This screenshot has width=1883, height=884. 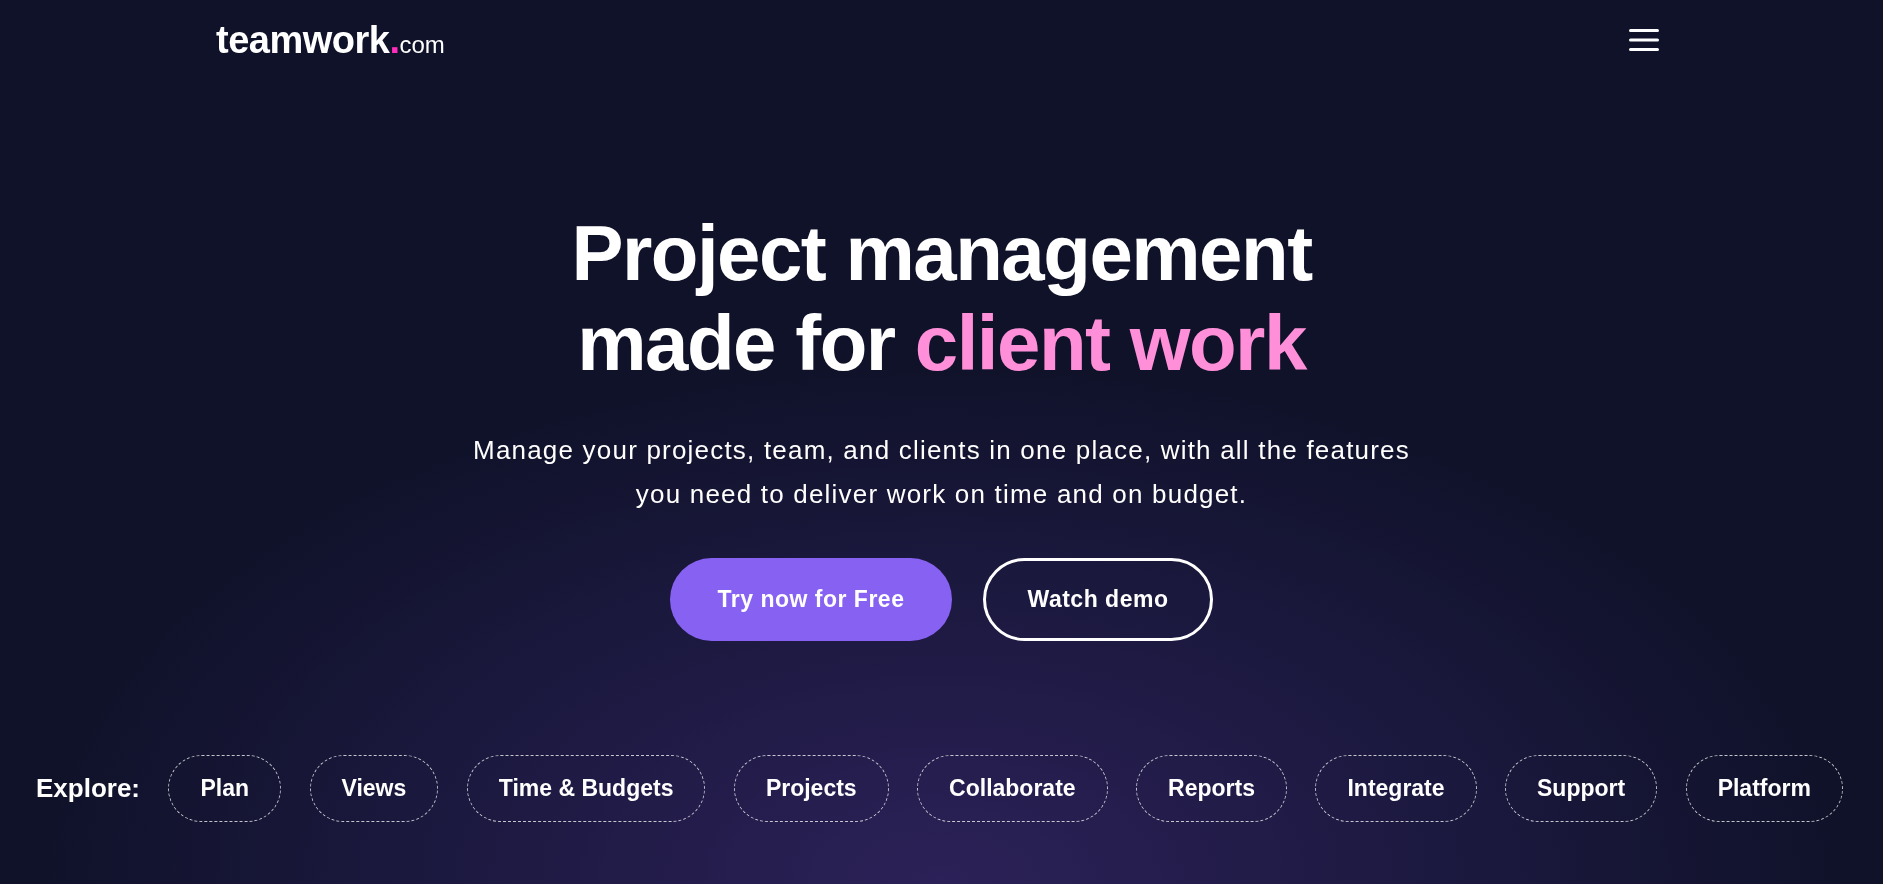 I want to click on subtitle: Manage your projects, team, and clients in one place, with all the features you need to deliver work on time and on budget., so click(x=941, y=472).